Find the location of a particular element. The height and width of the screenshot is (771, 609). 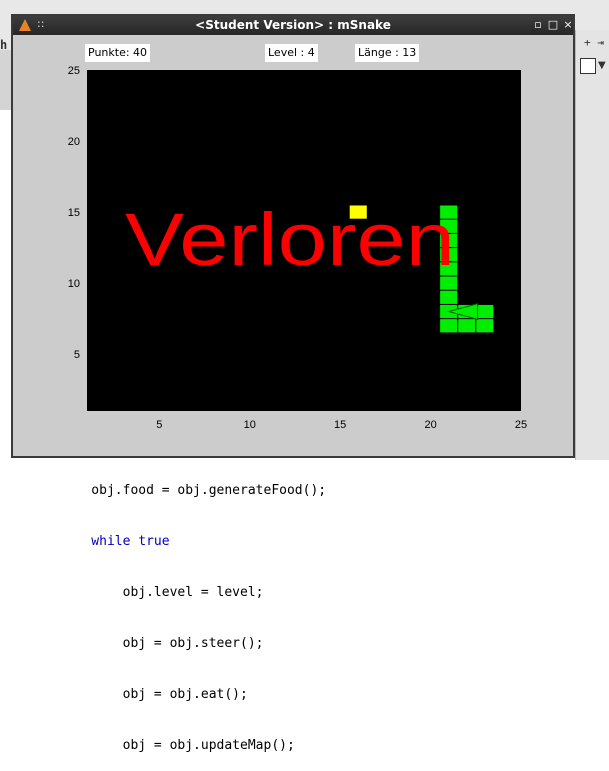

x-tick-label: 10 is located at coordinates (250, 425).